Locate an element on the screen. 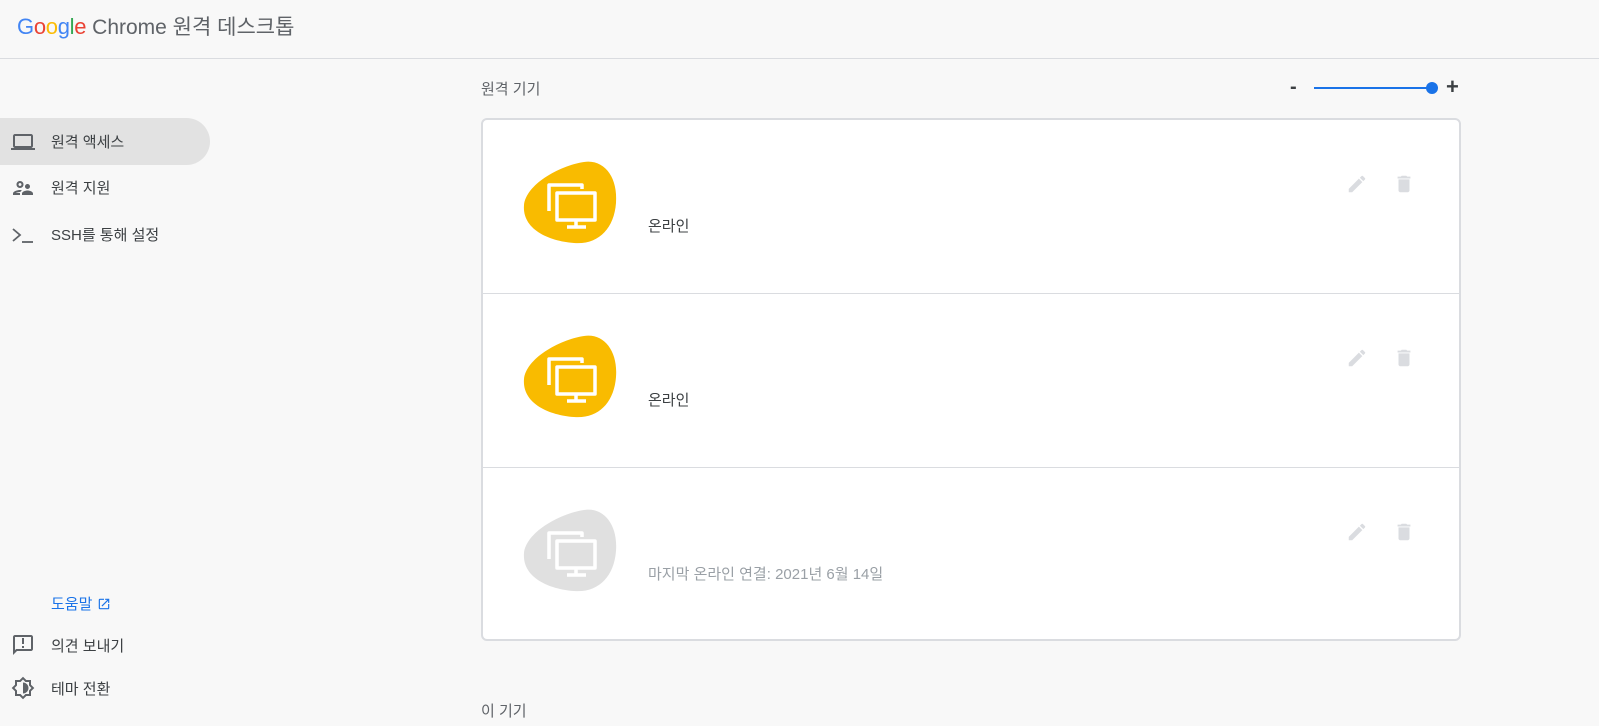 The width and height of the screenshot is (1599, 726). zoom-out-button: - is located at coordinates (1293, 87).